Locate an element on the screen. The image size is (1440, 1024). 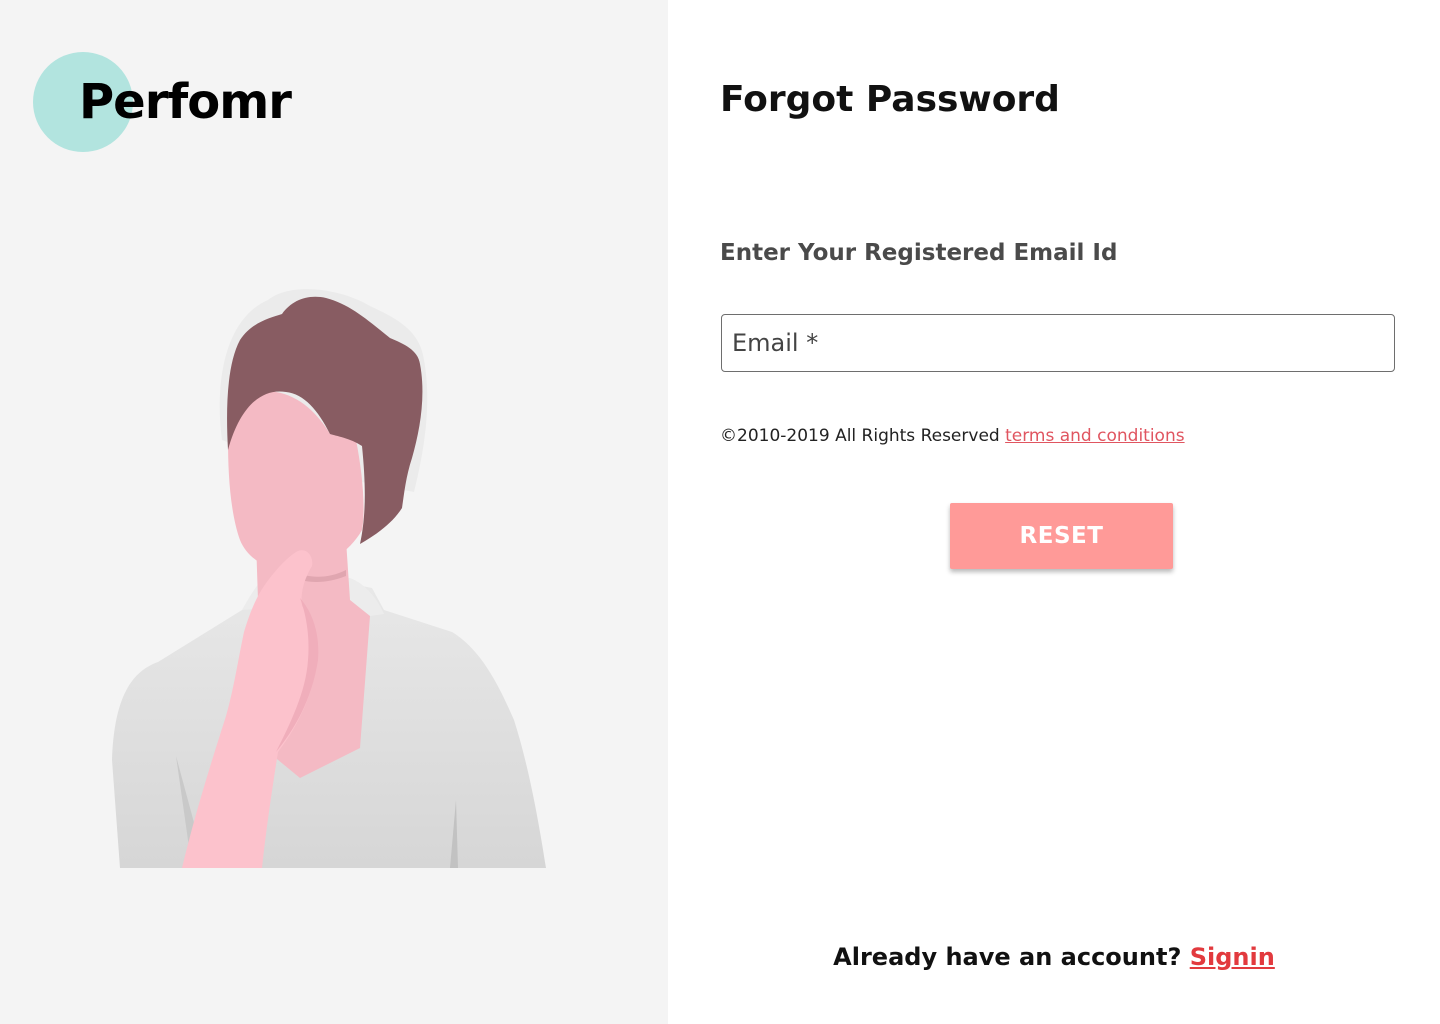
copyright-text: ©2010-2019 All Rights Reserved is located at coordinates (860, 436).